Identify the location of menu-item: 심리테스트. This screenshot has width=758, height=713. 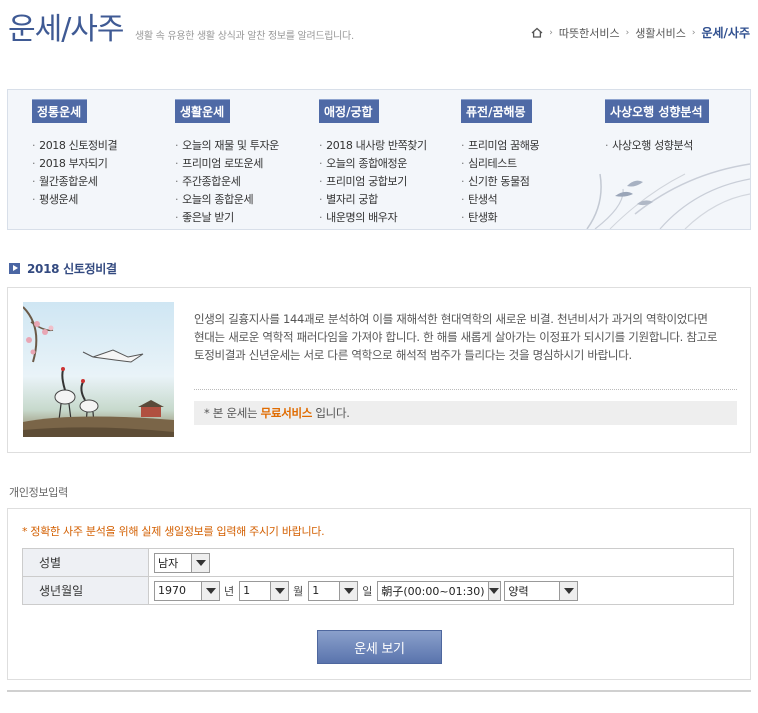
(500, 164).